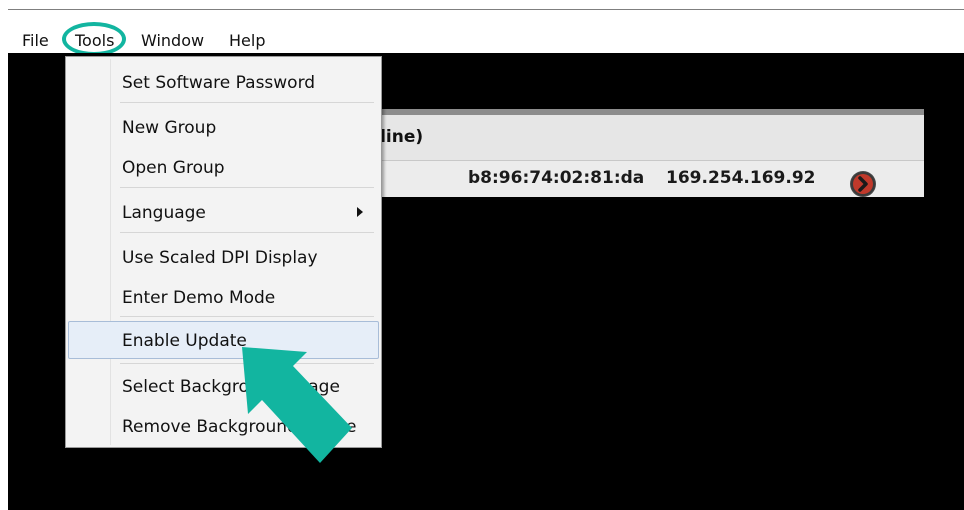 The height and width of the screenshot is (510, 964). Describe the element at coordinates (297, 405) in the screenshot. I see `annotation-arrow-icon` at that location.